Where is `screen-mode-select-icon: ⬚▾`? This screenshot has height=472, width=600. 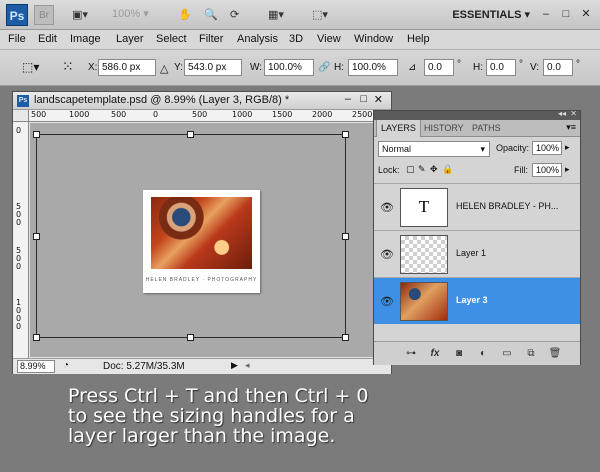
screen-mode-select-icon: ⬚▾ is located at coordinates (320, 15).